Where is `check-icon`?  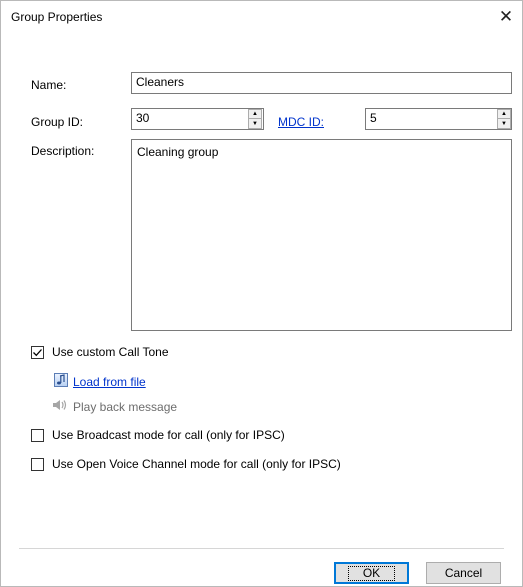
check-icon is located at coordinates (37, 352).